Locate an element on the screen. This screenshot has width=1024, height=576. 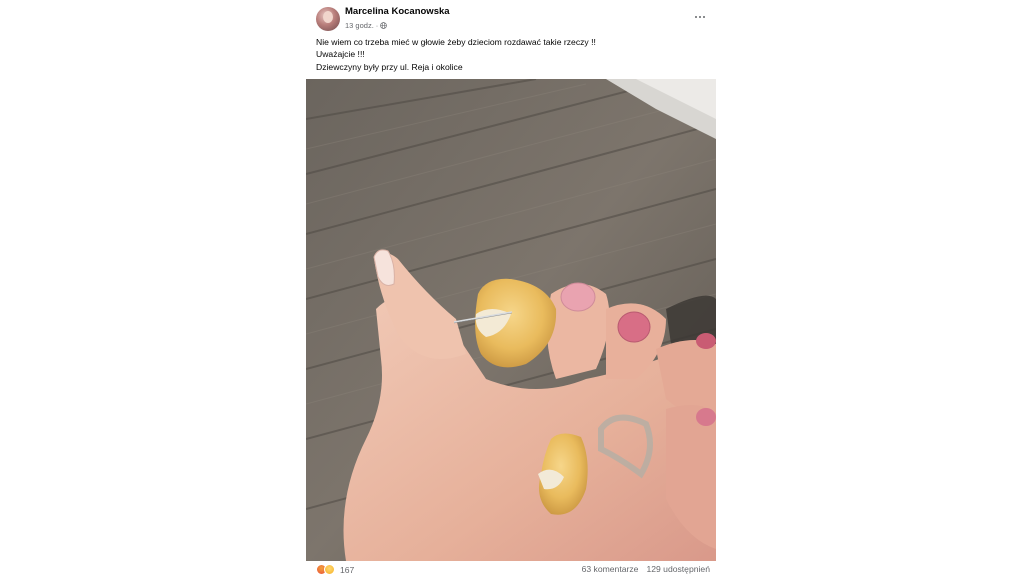
reaction-icons is located at coordinates (326, 569).